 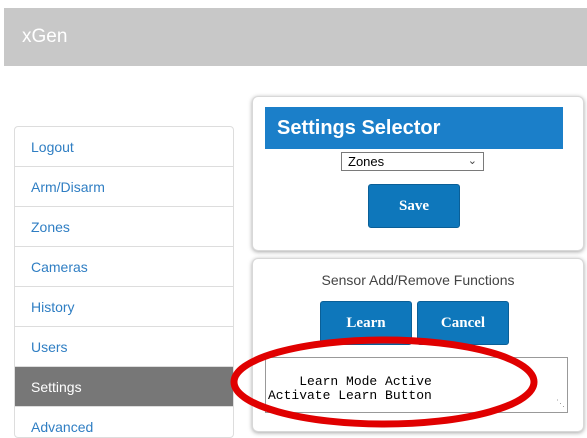 What do you see at coordinates (463, 323) in the screenshot?
I see `cancel-button: Cancel` at bounding box center [463, 323].